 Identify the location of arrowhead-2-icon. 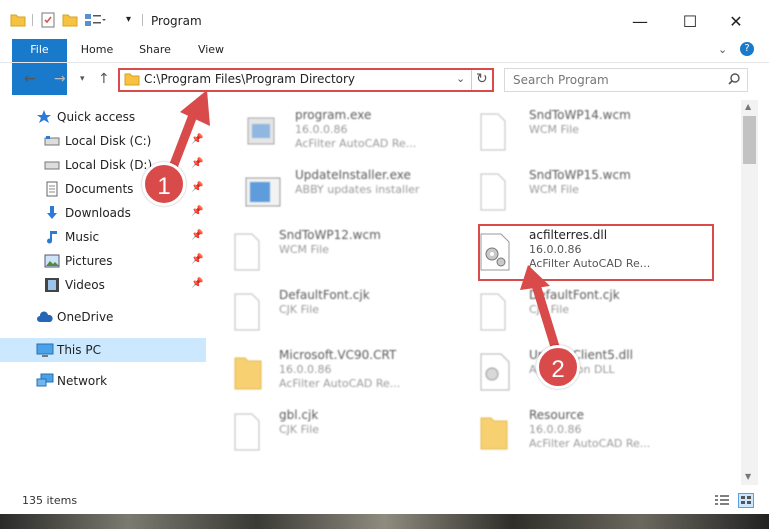
(535, 277).